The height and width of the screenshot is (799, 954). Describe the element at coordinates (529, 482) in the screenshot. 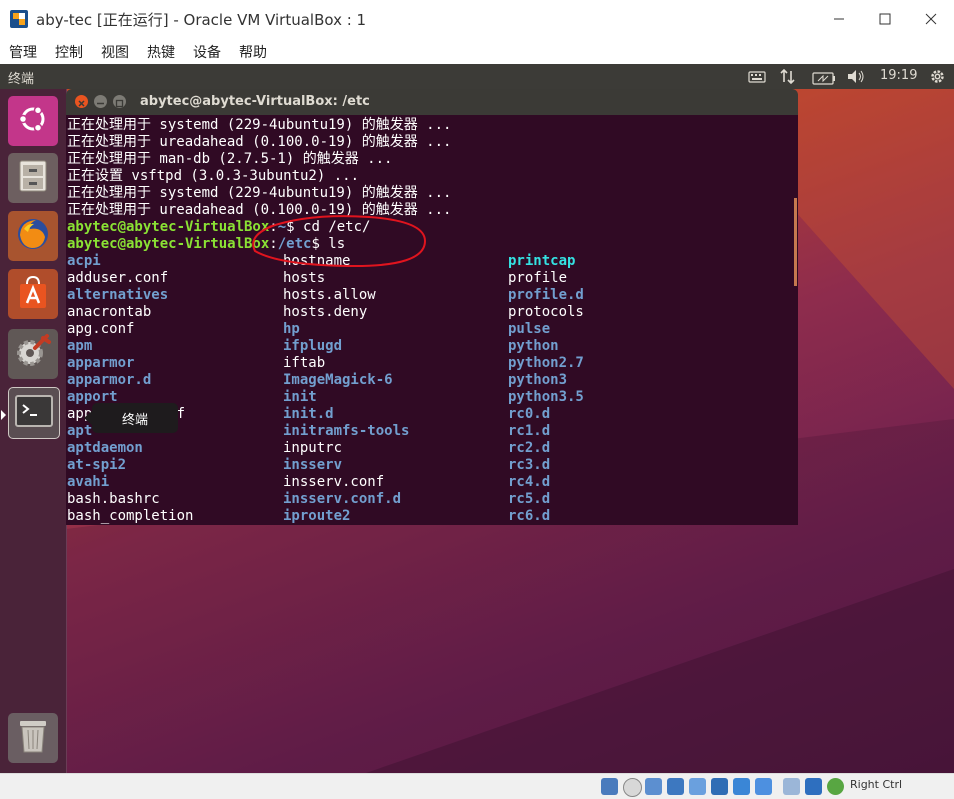

I see `ls-entry: rc4.d` at that location.